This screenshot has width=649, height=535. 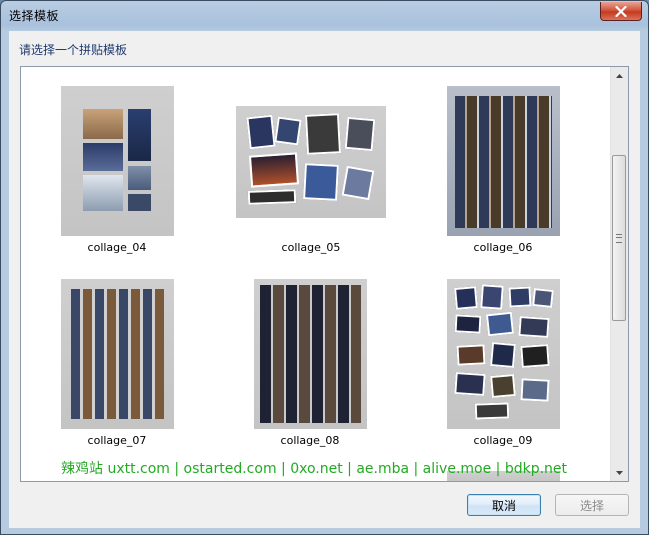 I want to click on title-bar: 选择模板, so click(x=324, y=15).